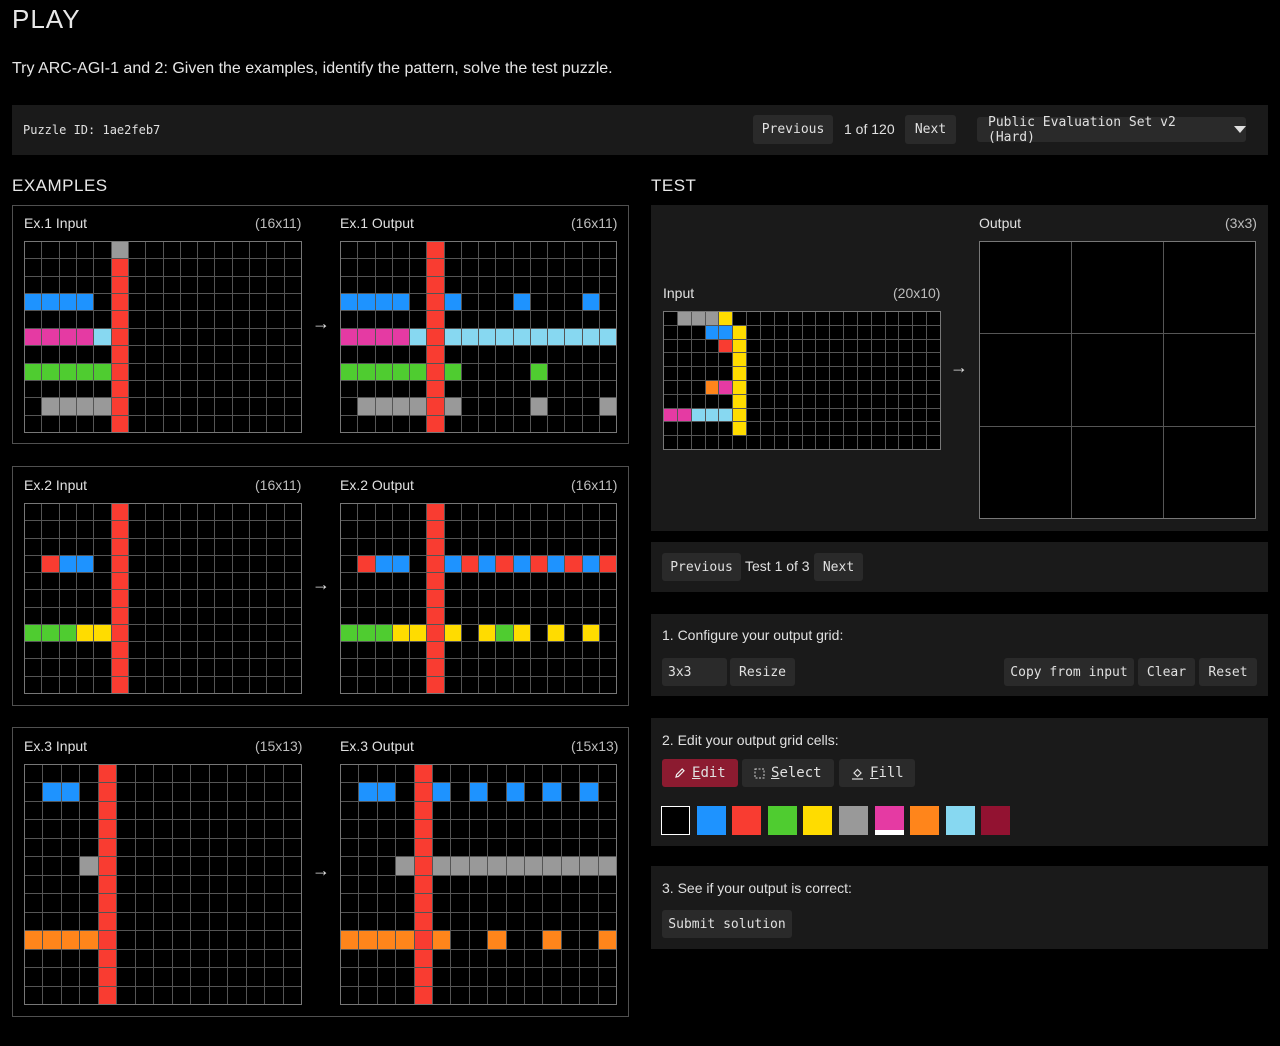 This screenshot has height=1046, width=1280. I want to click on evaluation-set-select: Public Evaluation Set v2 (Hard), so click(1111, 129).